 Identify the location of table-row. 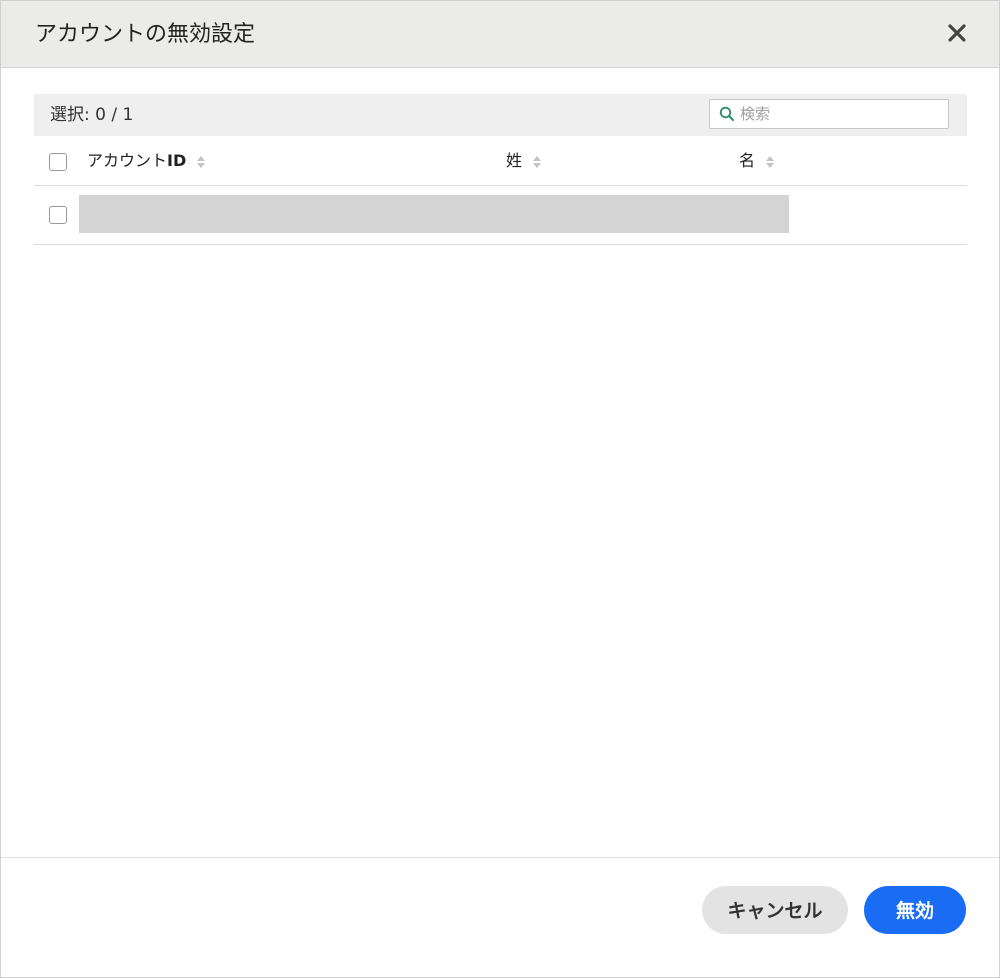
(500, 215).